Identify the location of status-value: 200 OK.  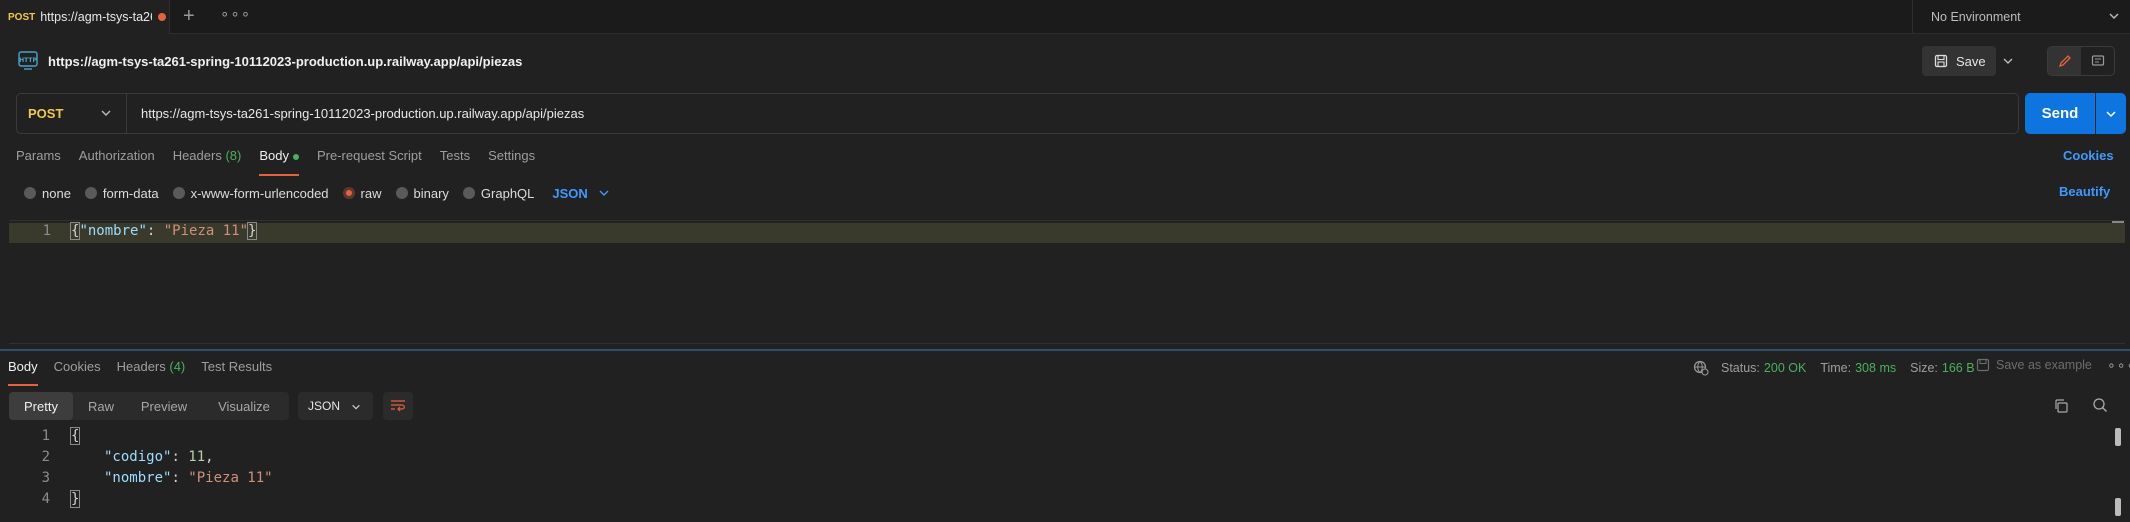
(1785, 368).